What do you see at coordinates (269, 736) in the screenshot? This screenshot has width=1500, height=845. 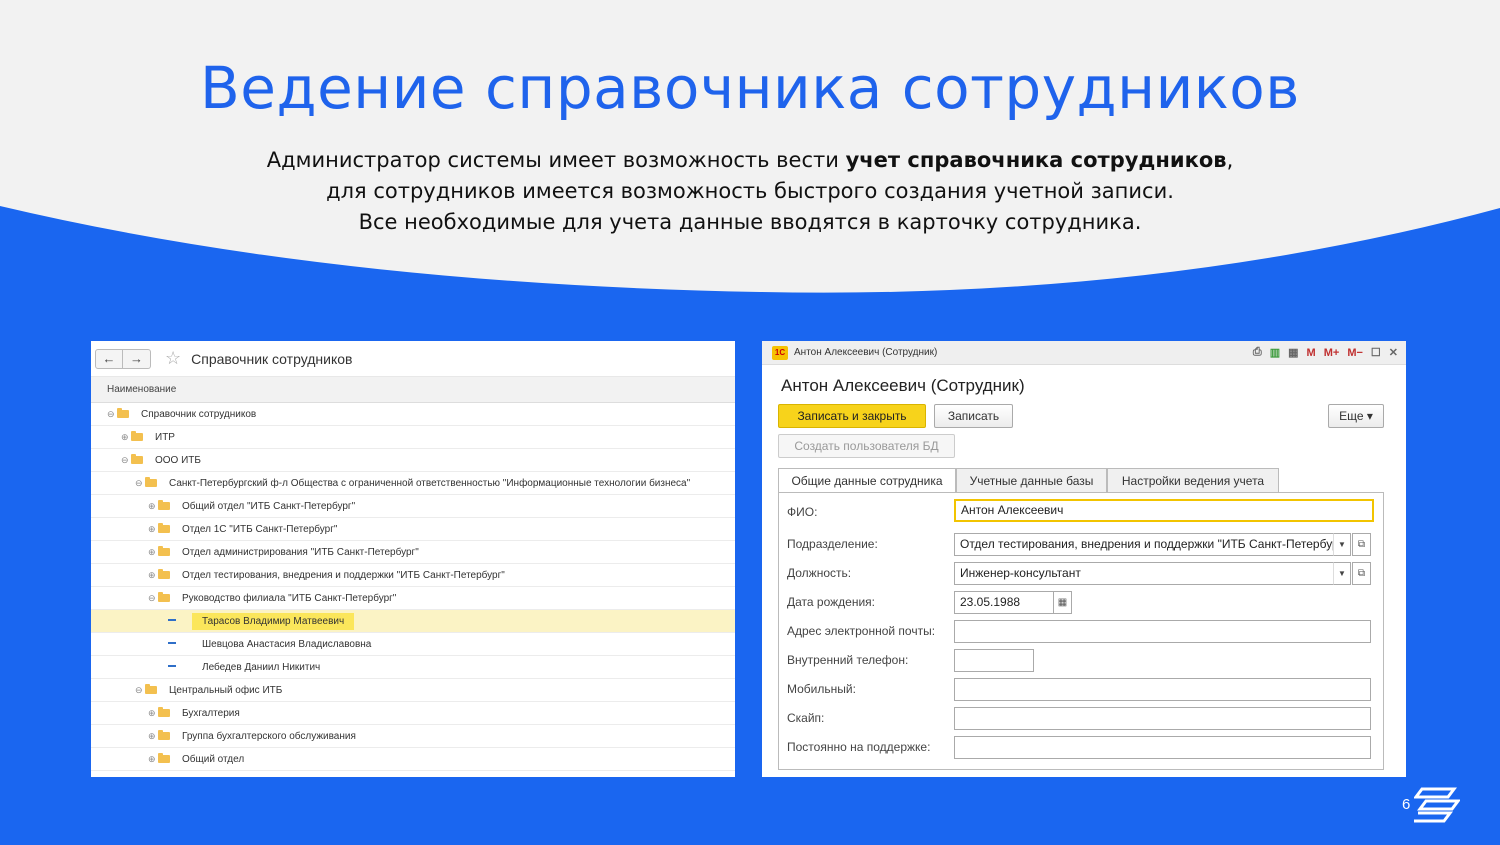 I see `tree-row-label: Группа бухгалтерского обслуживания` at bounding box center [269, 736].